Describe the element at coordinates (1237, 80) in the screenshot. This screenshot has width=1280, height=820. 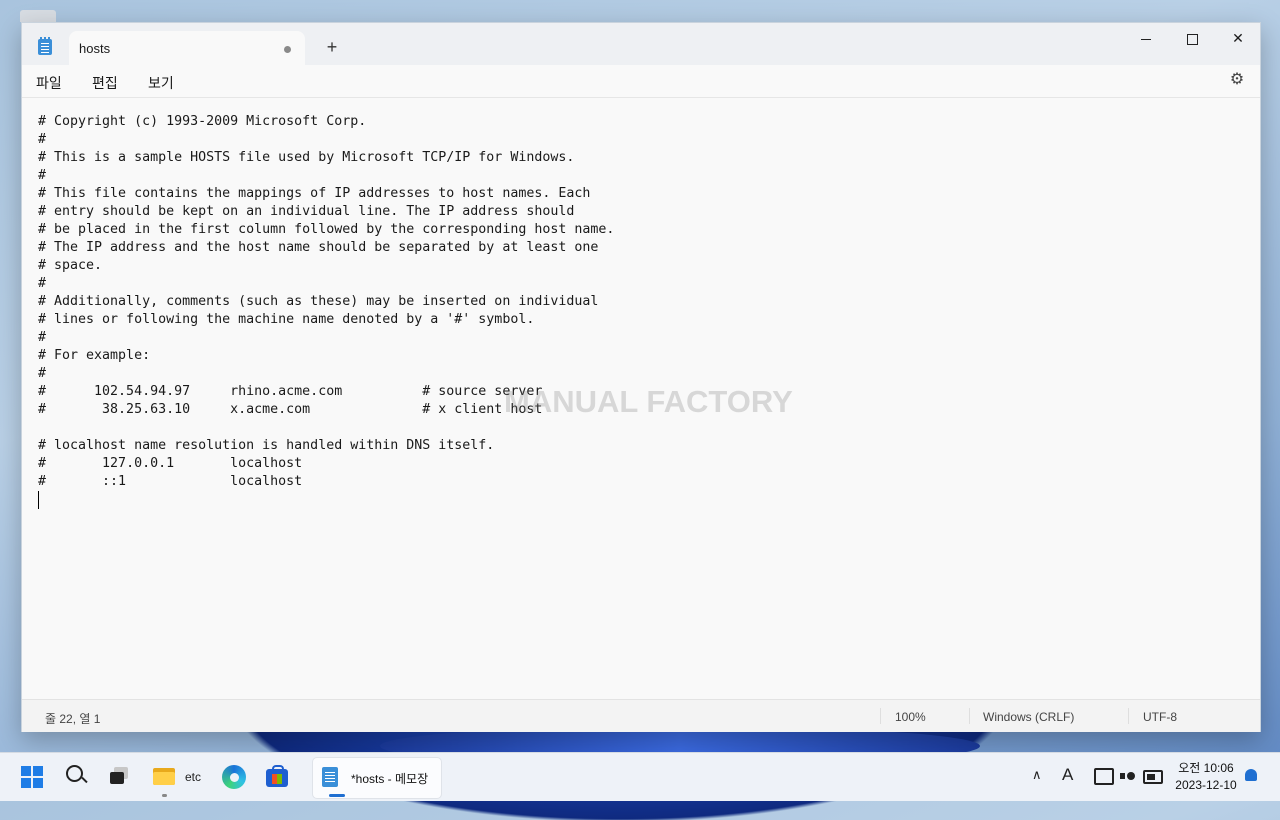
I see `settings-gear-icon: ⚙` at that location.